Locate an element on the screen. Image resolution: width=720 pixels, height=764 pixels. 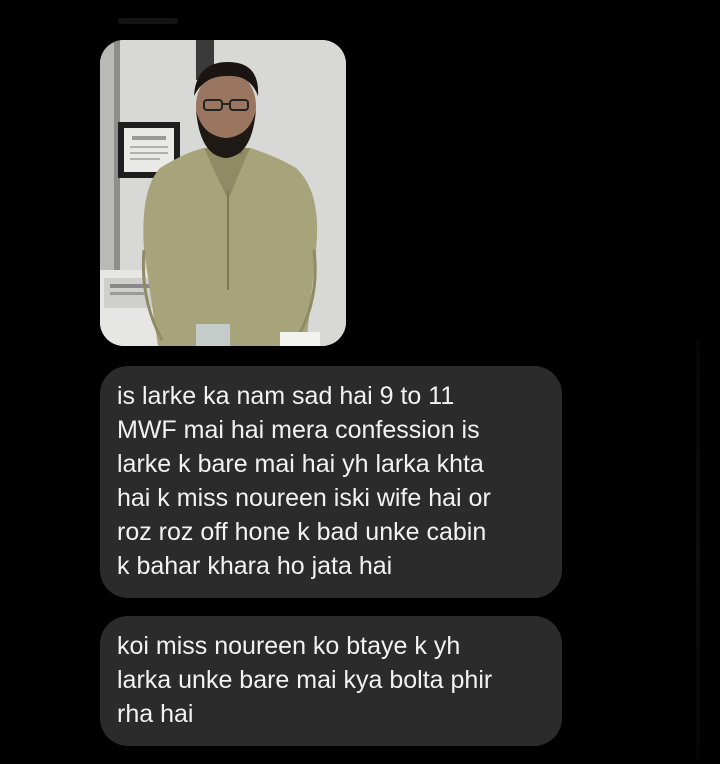
image-message is located at coordinates (223, 193).